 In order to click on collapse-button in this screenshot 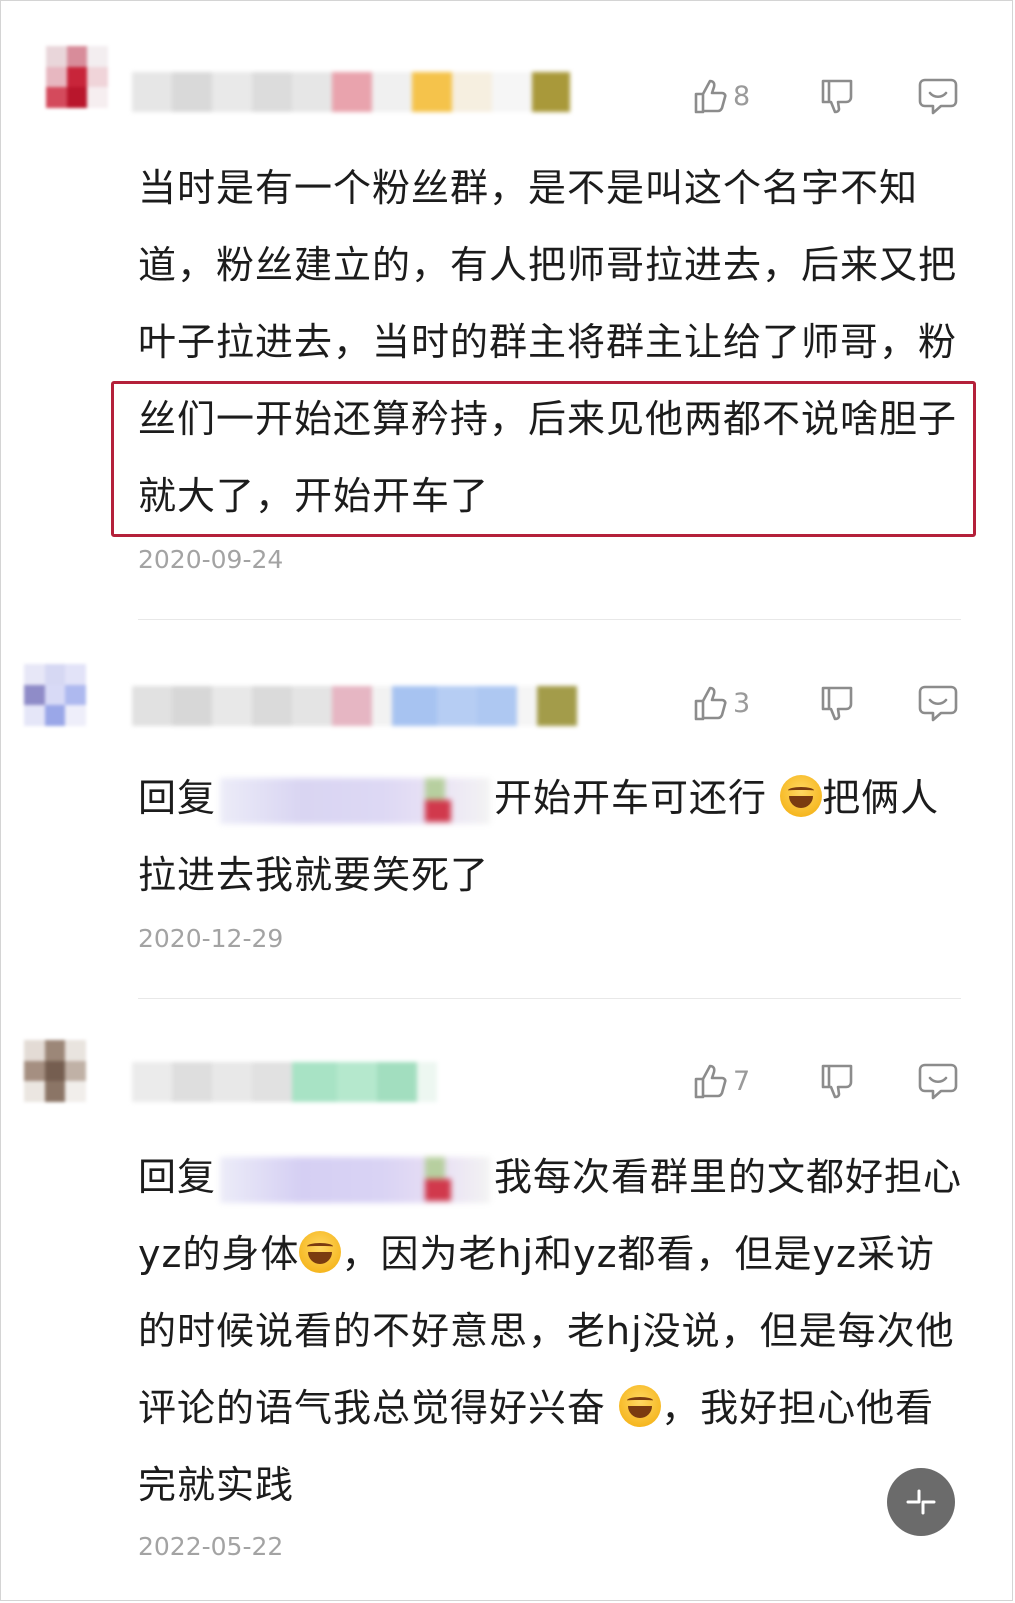, I will do `click(921, 1502)`.